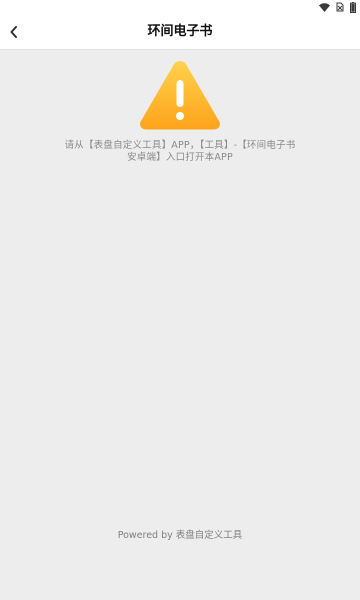 The width and height of the screenshot is (360, 600). Describe the element at coordinates (180, 145) in the screenshot. I see `message-line-1: 请从【表盘自定义工具】APP，【工具】-【环间电子书` at that location.